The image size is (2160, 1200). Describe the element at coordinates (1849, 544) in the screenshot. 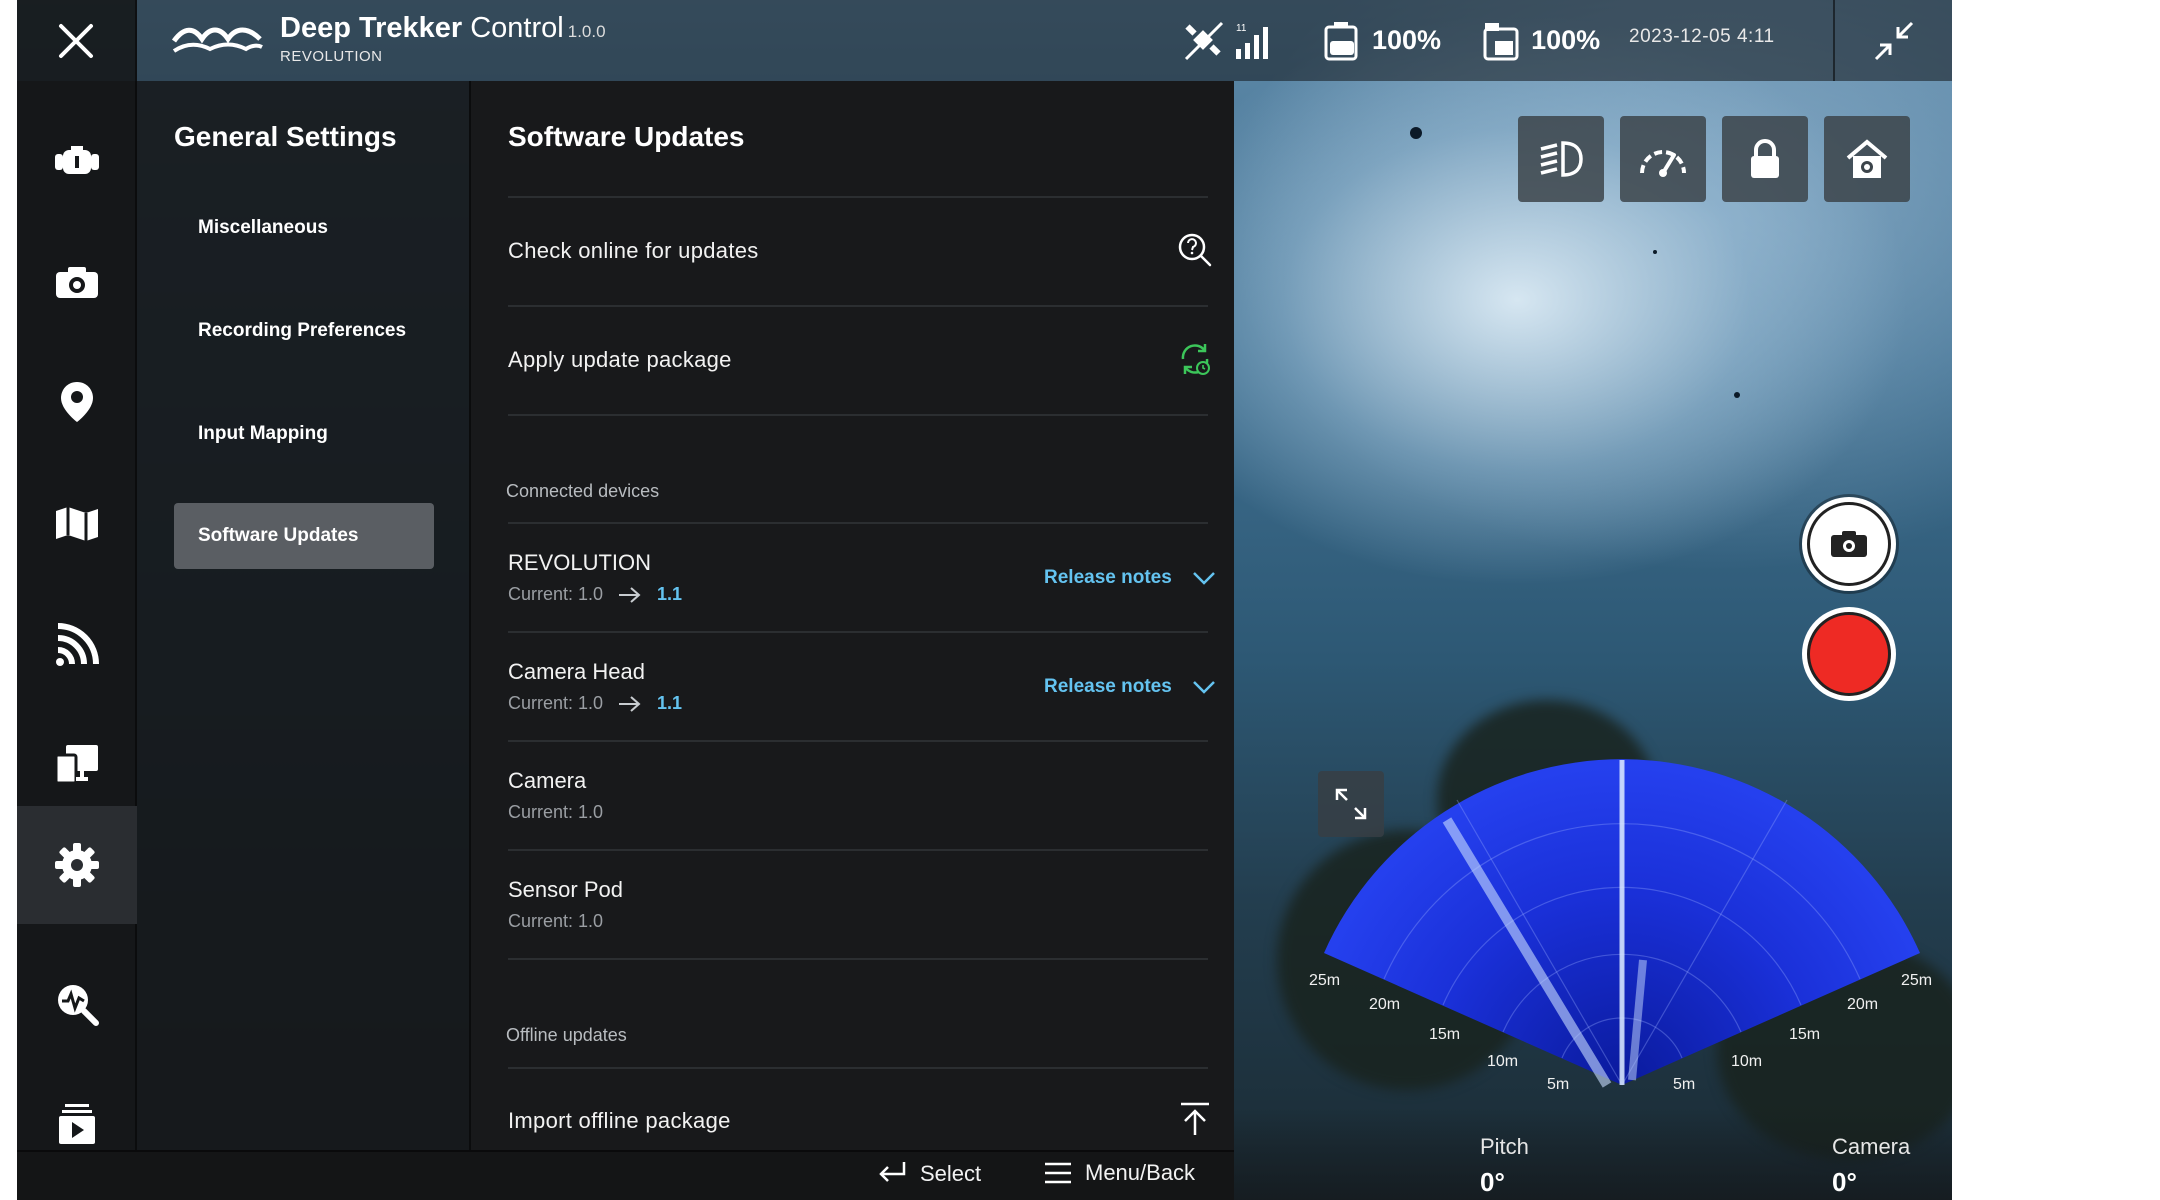

I see `take-photo-button` at that location.